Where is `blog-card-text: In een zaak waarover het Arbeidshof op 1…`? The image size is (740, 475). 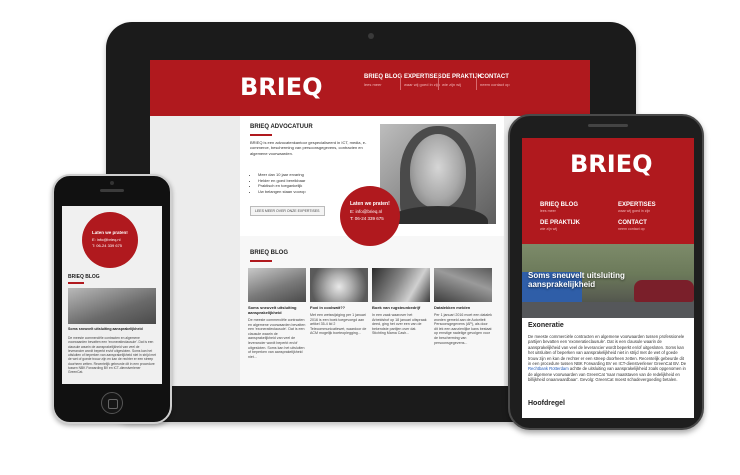 blog-card-text: In een zaak waarover het Arbeidshof op 1… is located at coordinates (399, 324).